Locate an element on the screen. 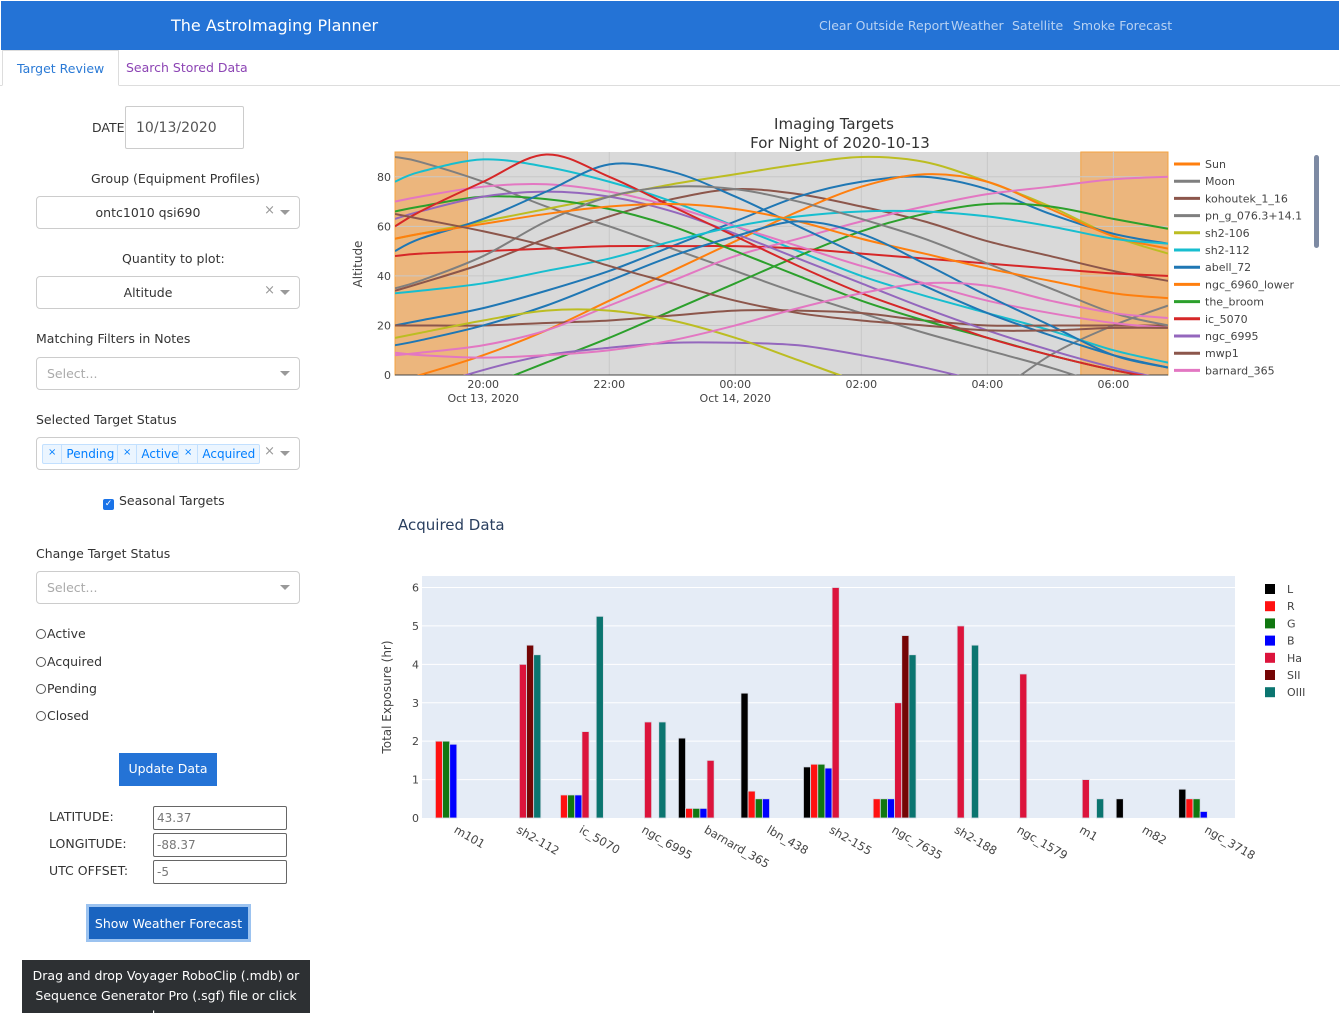 The image size is (1340, 1035). chart-title: Imaging Targets is located at coordinates (834, 124).